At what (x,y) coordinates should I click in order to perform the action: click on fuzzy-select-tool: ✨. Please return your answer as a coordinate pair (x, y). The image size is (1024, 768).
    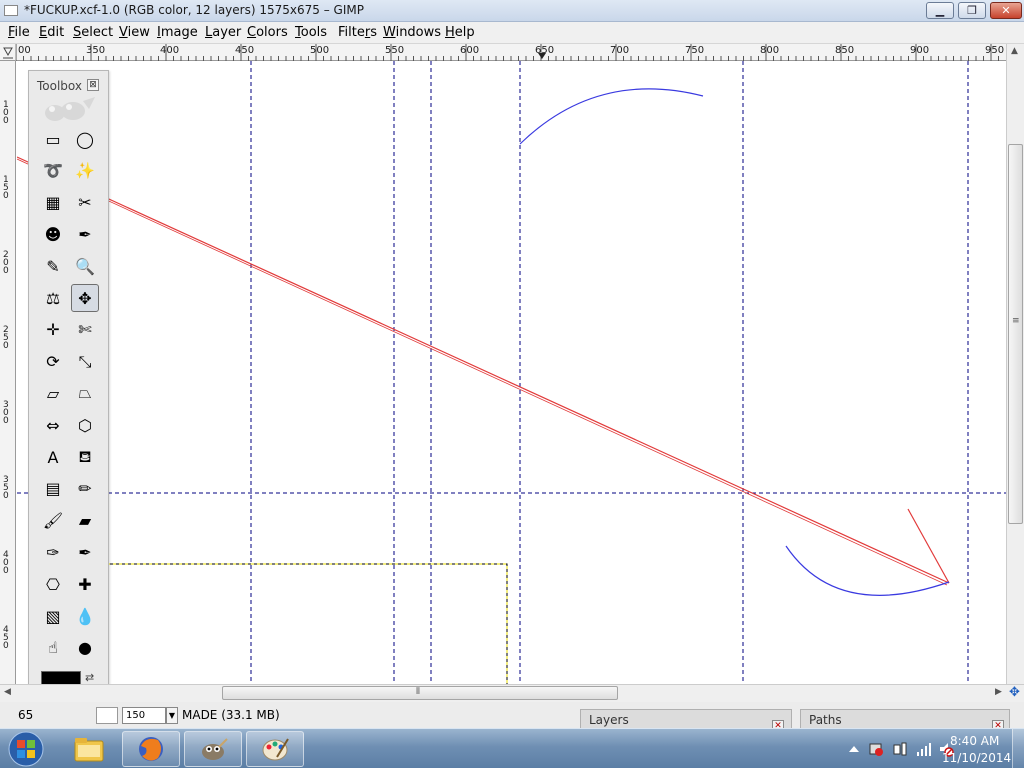
    Looking at the image, I should click on (85, 171).